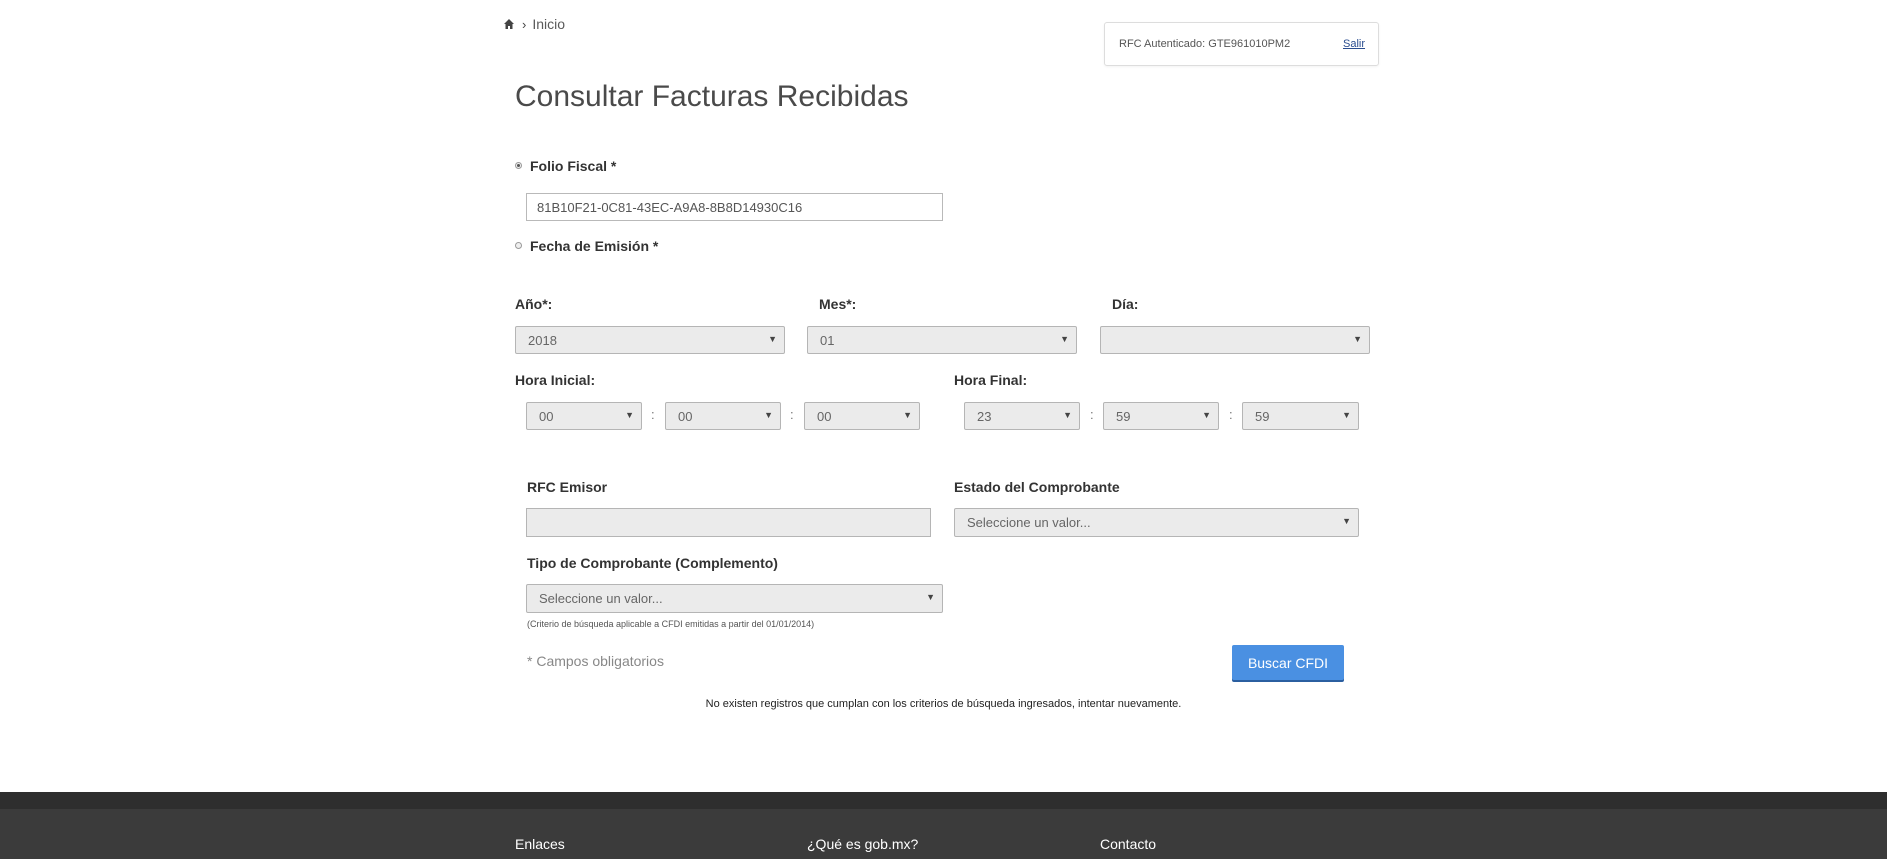 The width and height of the screenshot is (1887, 859). I want to click on breadcrumb: › Inicio, so click(534, 24).